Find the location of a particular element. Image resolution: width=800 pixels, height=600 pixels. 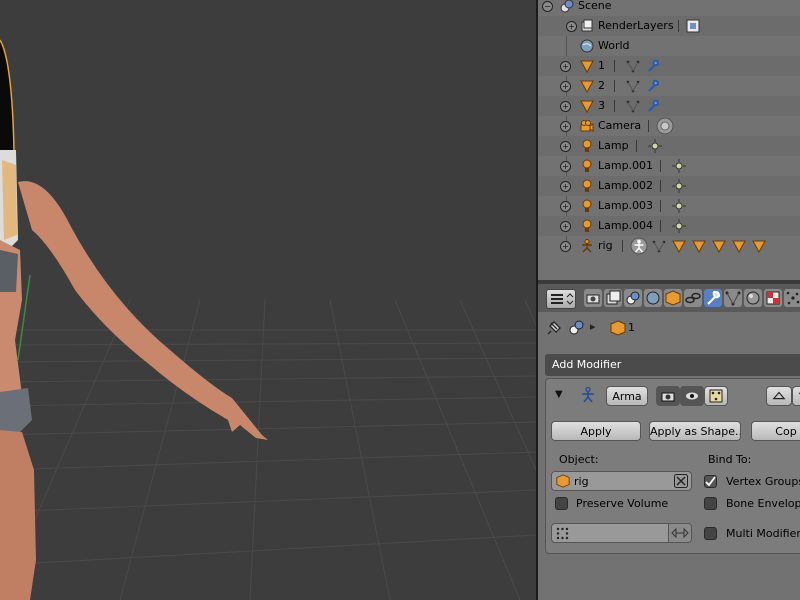

material-tab is located at coordinates (753, 298).